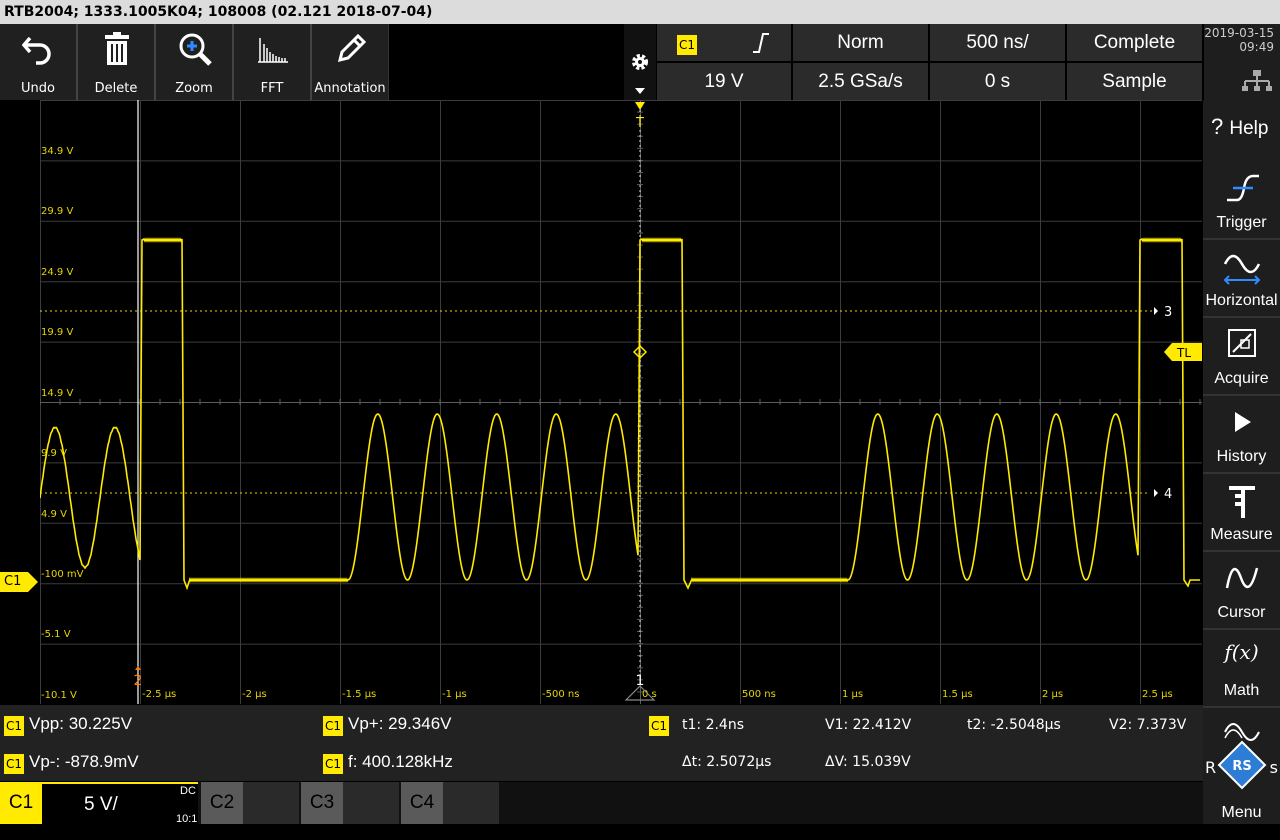 This screenshot has width=1280, height=840. I want to click on math-button: f(x) Math, so click(1241, 669).